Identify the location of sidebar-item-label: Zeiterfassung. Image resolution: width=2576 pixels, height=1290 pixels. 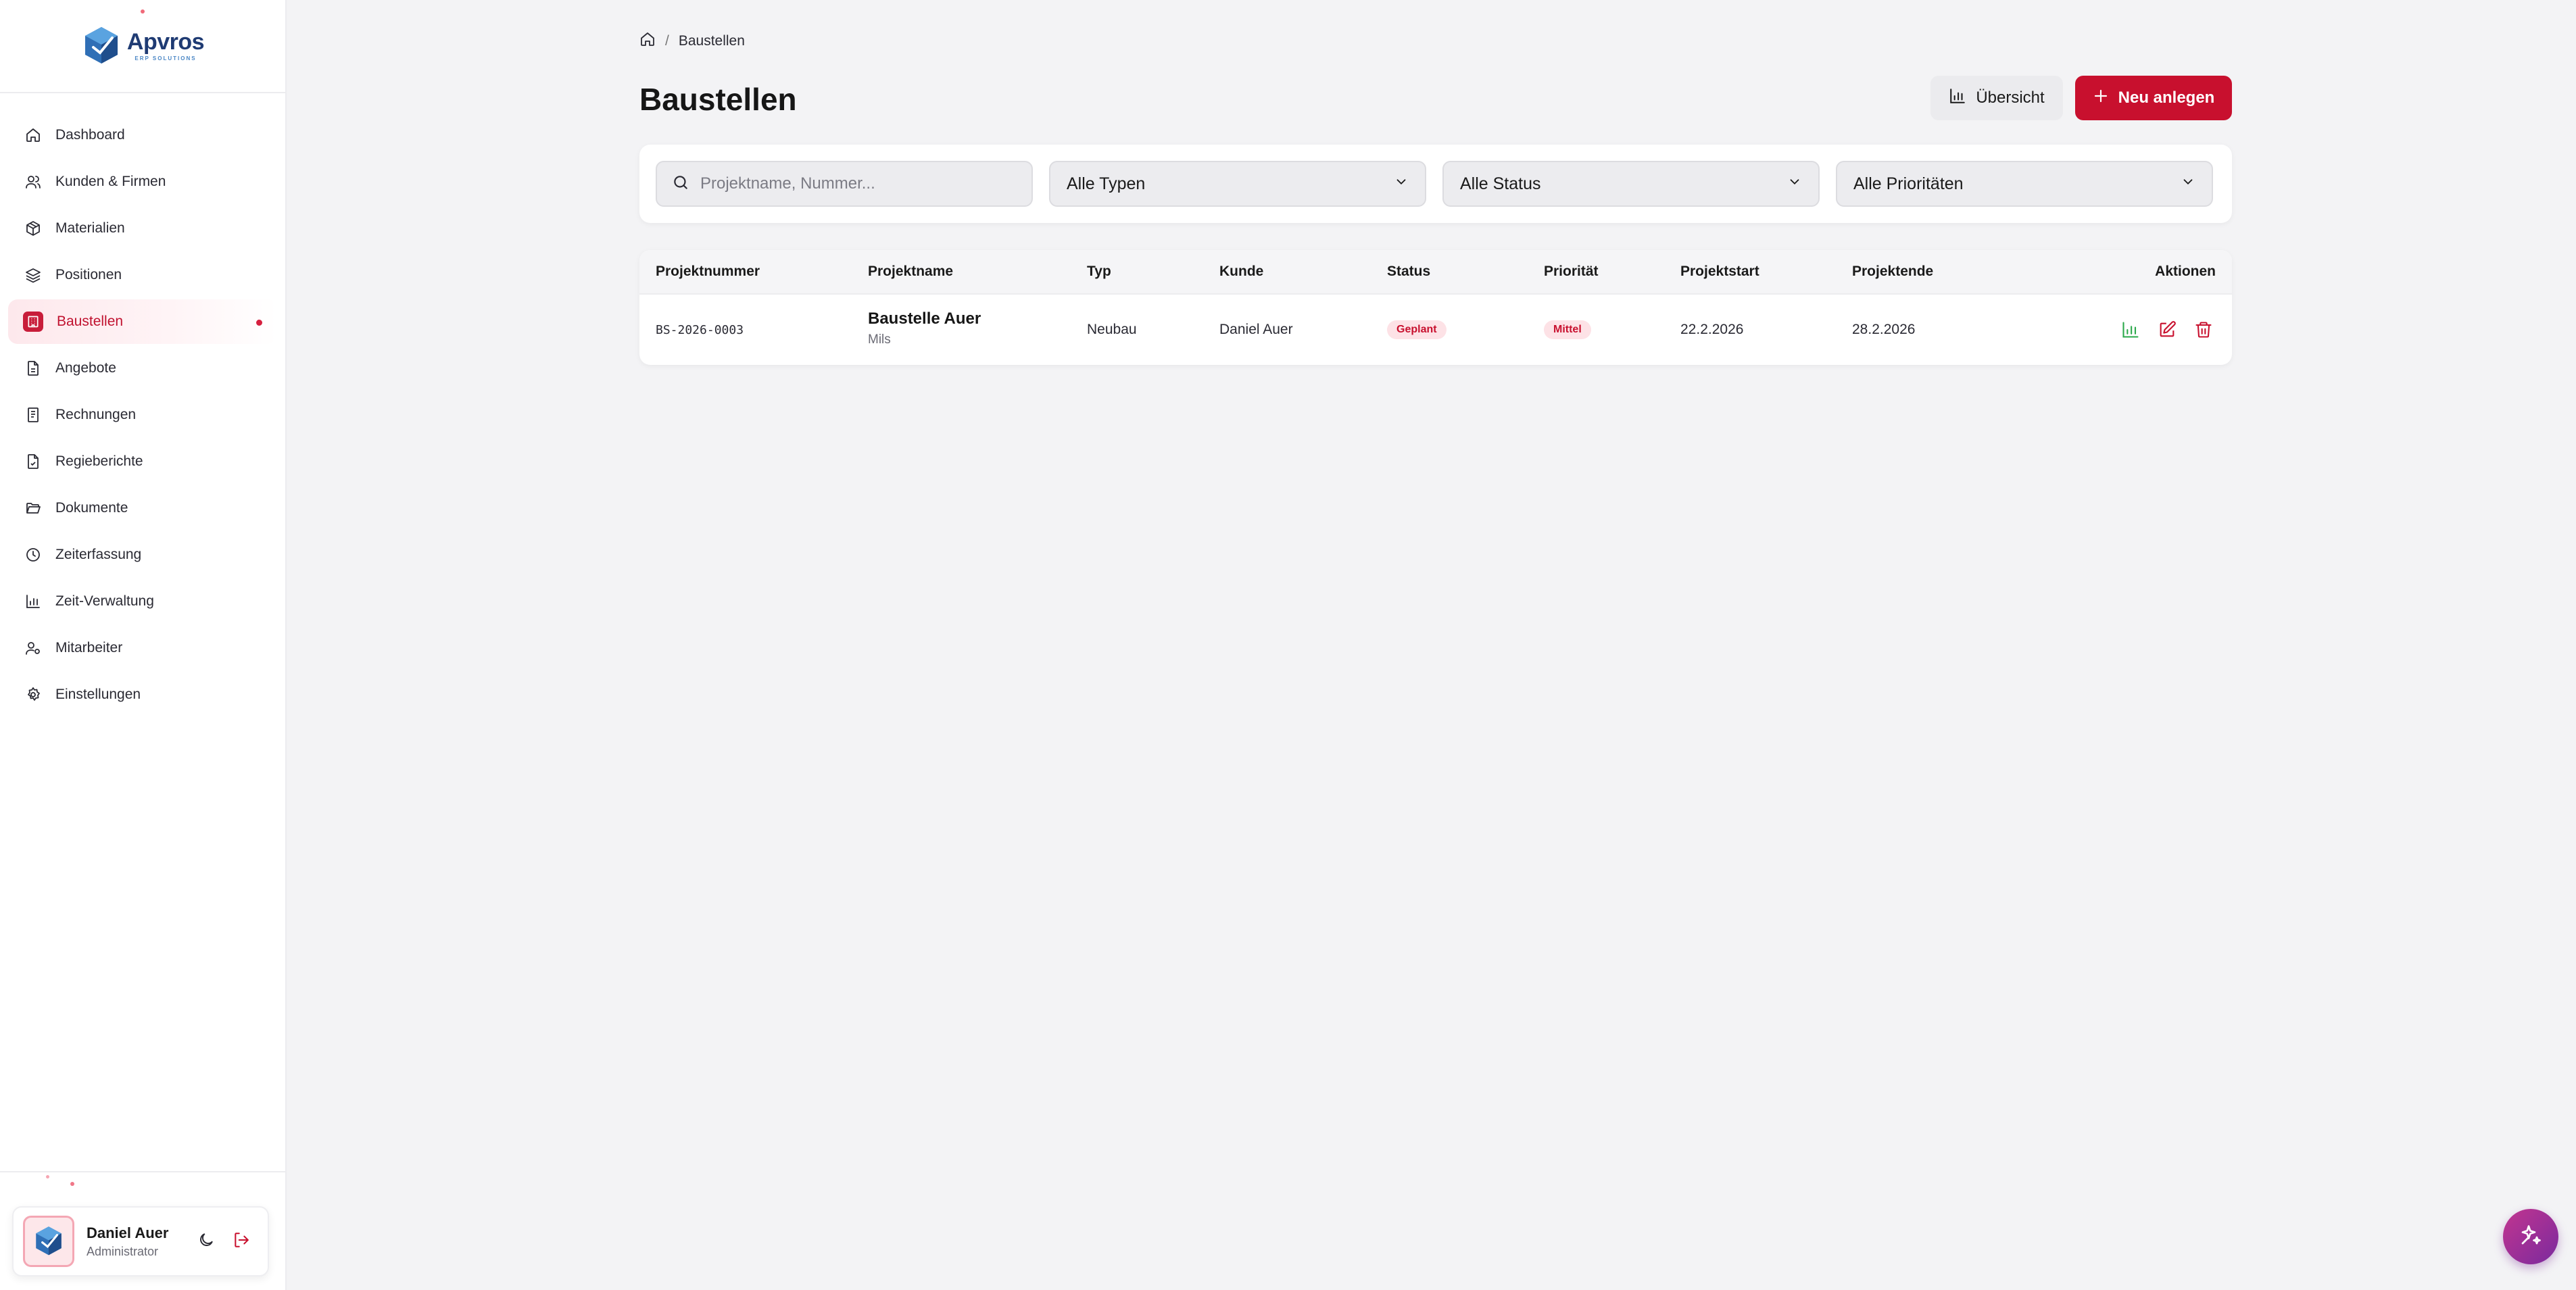
(98, 554).